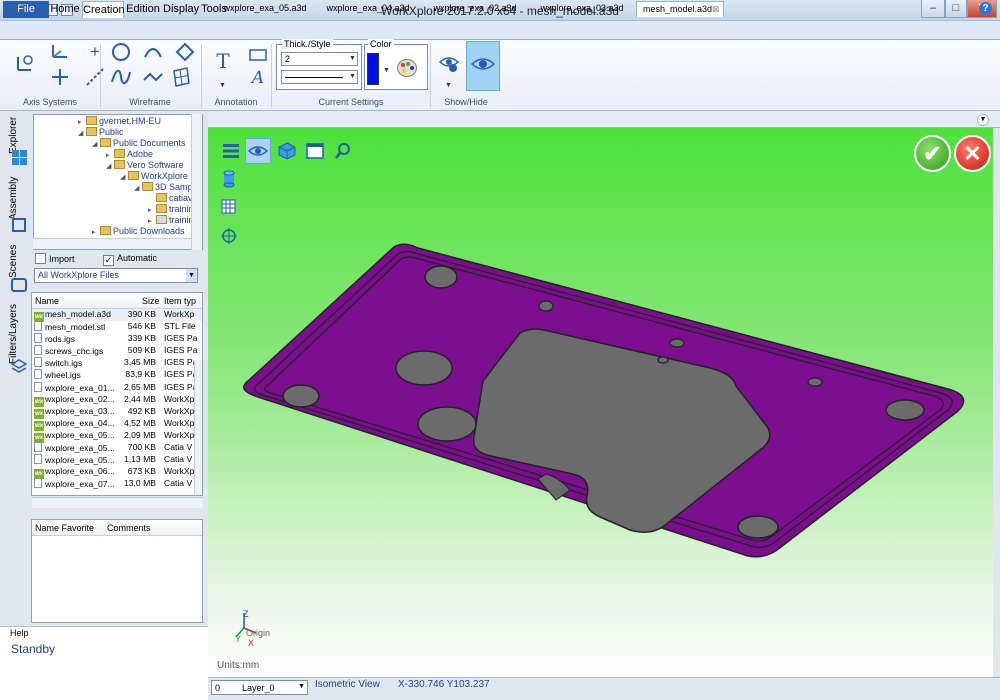 This screenshot has height=700, width=1000. Describe the element at coordinates (996, 402) in the screenshot. I see `viewport-scrollbar` at that location.